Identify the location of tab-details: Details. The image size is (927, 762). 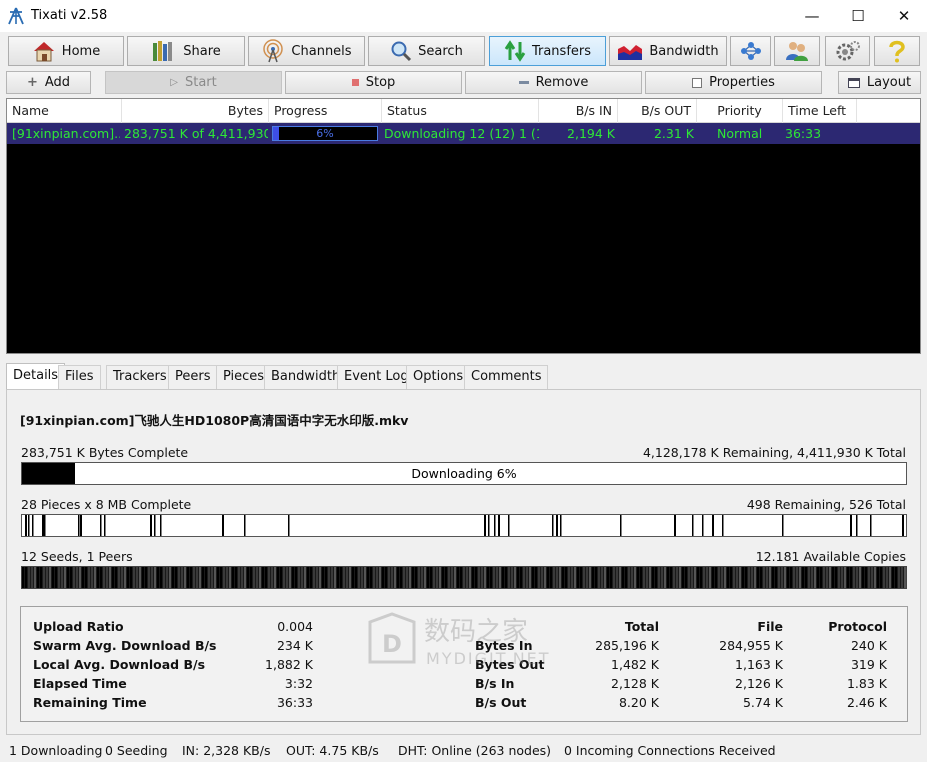
(36, 376).